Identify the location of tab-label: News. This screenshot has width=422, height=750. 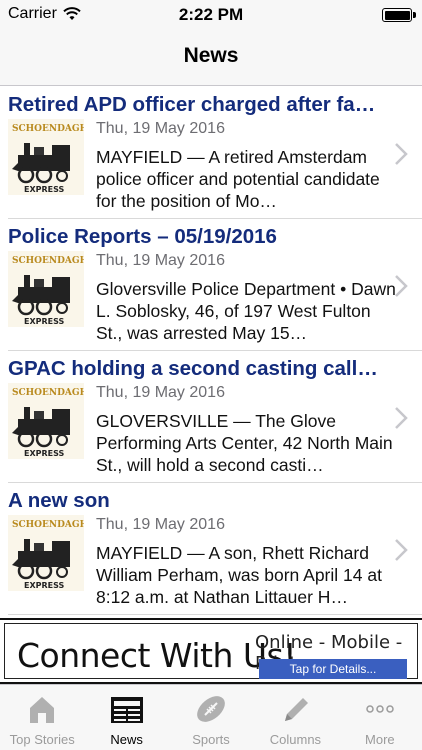
(126, 739).